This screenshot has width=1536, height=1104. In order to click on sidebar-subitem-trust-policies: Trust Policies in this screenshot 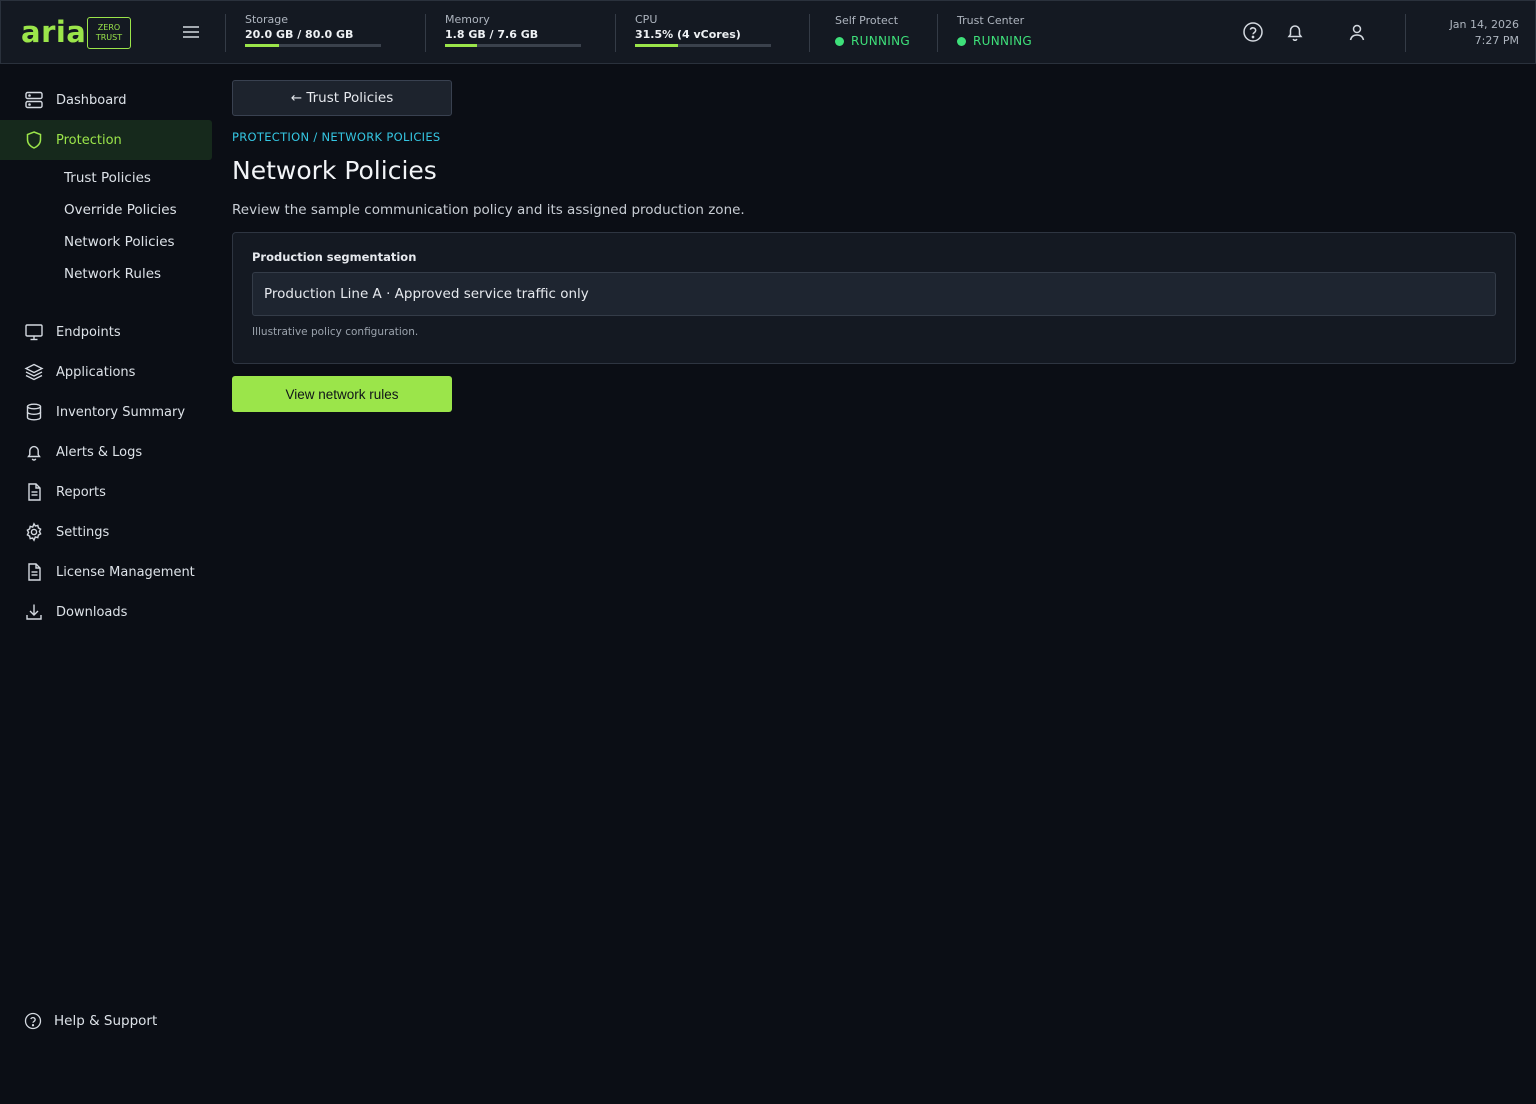, I will do `click(107, 178)`.